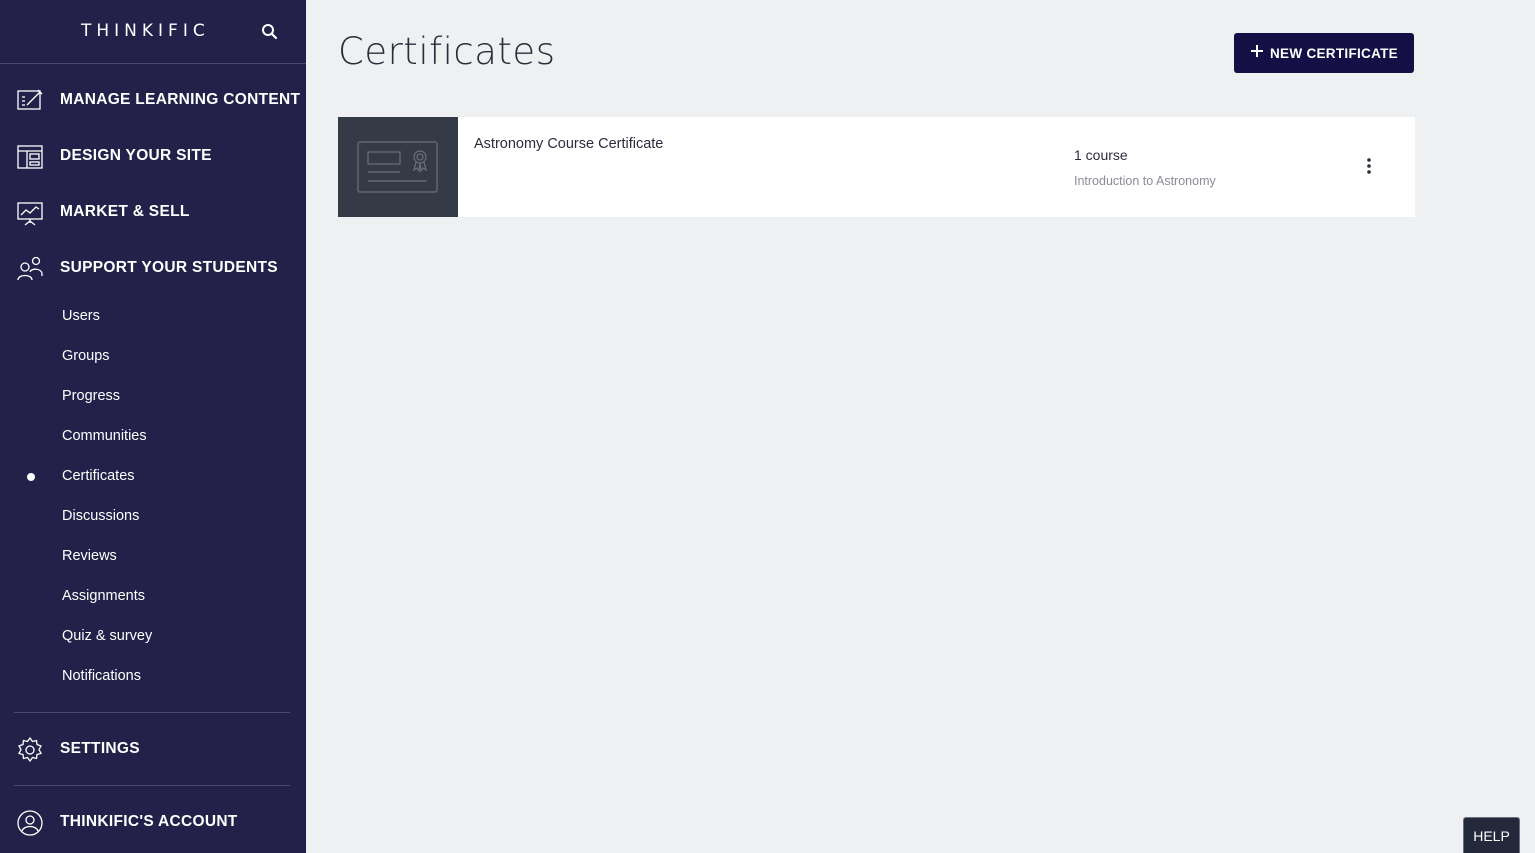 Image resolution: width=1535 pixels, height=853 pixels. What do you see at coordinates (101, 676) in the screenshot?
I see `sidebar-item-label: Notifications` at bounding box center [101, 676].